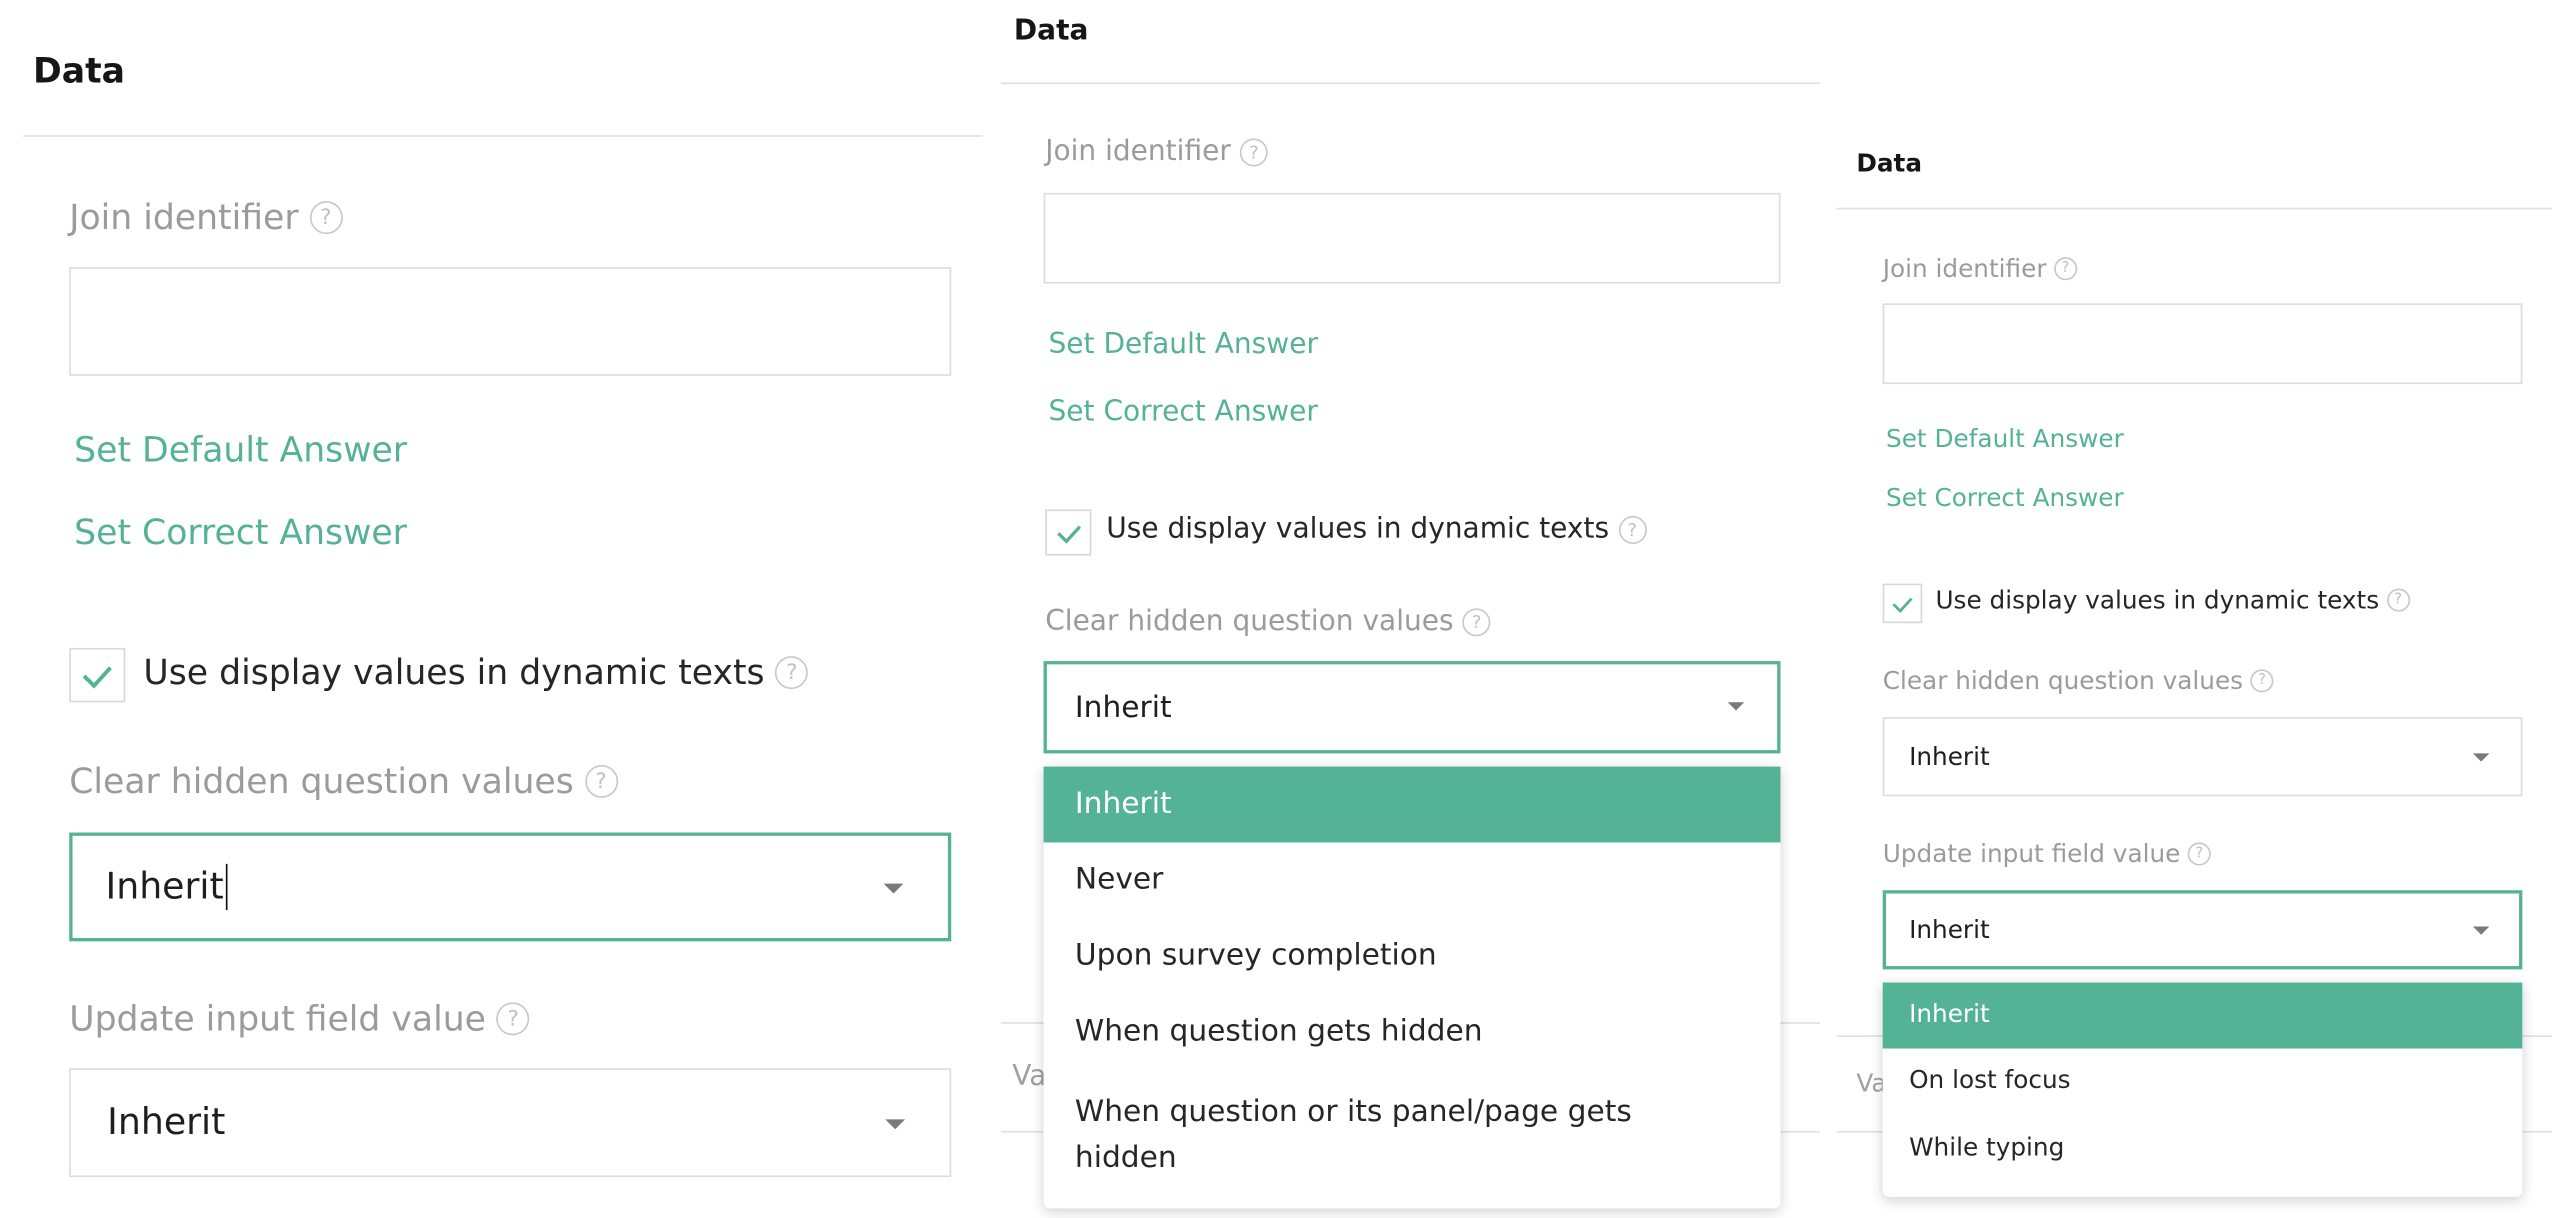 This screenshot has width=2552, height=1218. I want to click on dropdown-option: Upon survey completion, so click(1412, 956).